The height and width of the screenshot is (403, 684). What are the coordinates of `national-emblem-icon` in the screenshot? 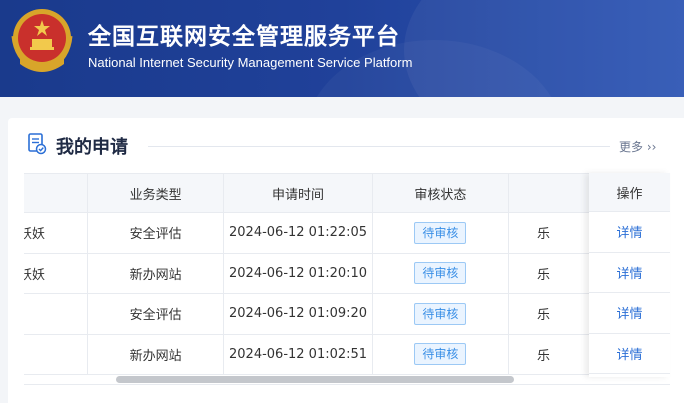 It's located at (42, 40).